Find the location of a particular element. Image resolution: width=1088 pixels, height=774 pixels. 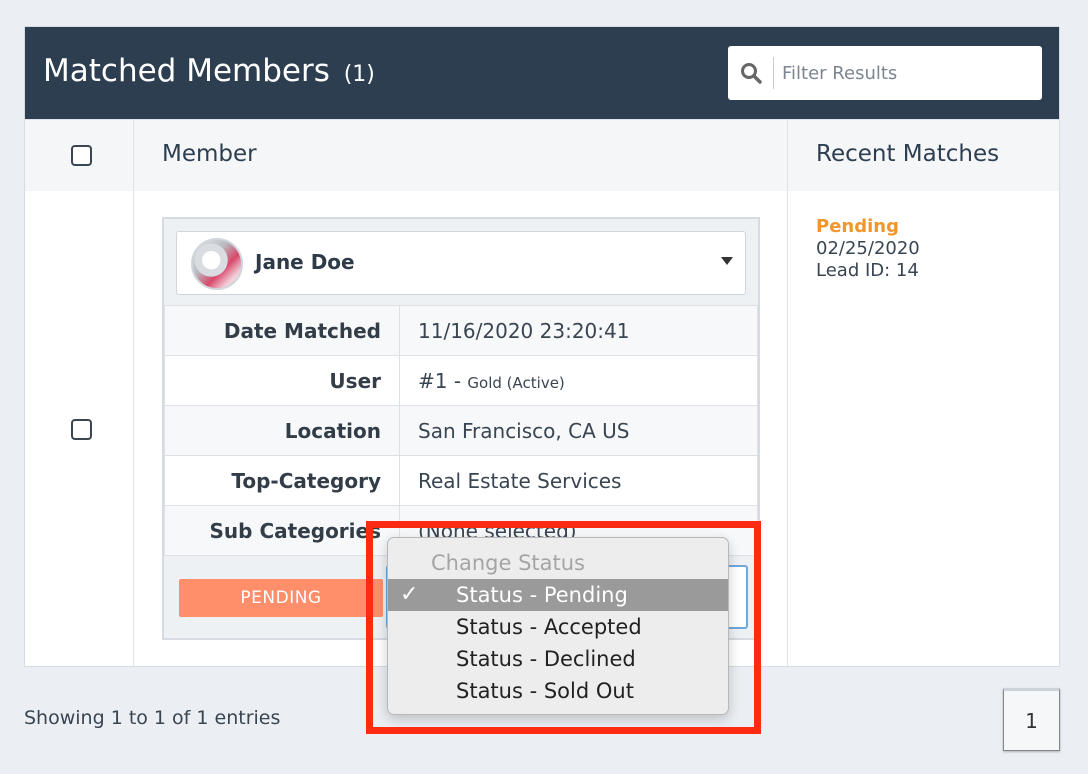

detail-label-top-category: Top-Category is located at coordinates (282, 480).